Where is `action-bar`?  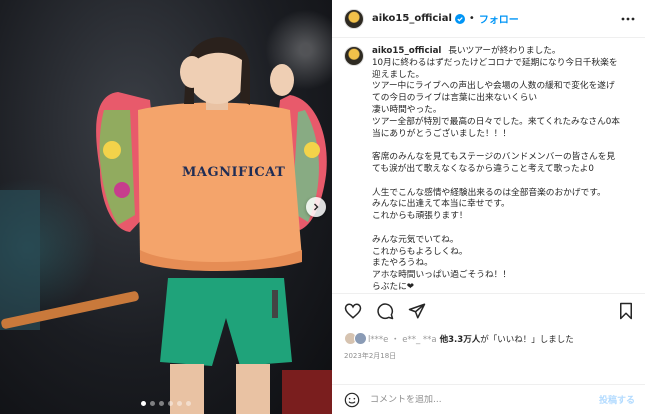
action-bar is located at coordinates (489, 311).